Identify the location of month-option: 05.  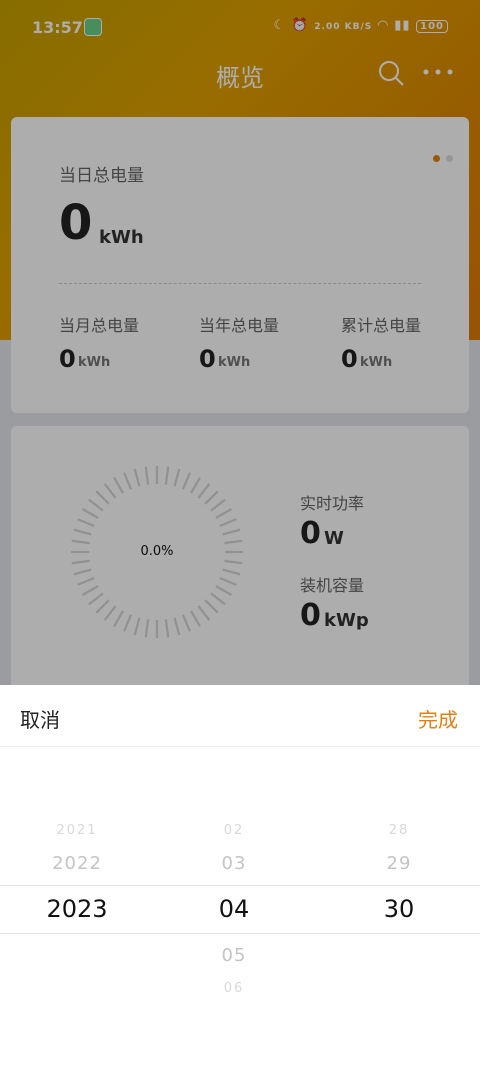
(234, 955).